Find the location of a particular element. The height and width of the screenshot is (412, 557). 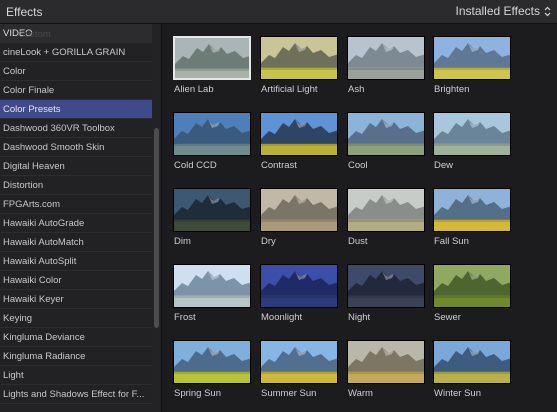

sidebar-category-item: Hawaiki AutoMatch is located at coordinates (76, 242).